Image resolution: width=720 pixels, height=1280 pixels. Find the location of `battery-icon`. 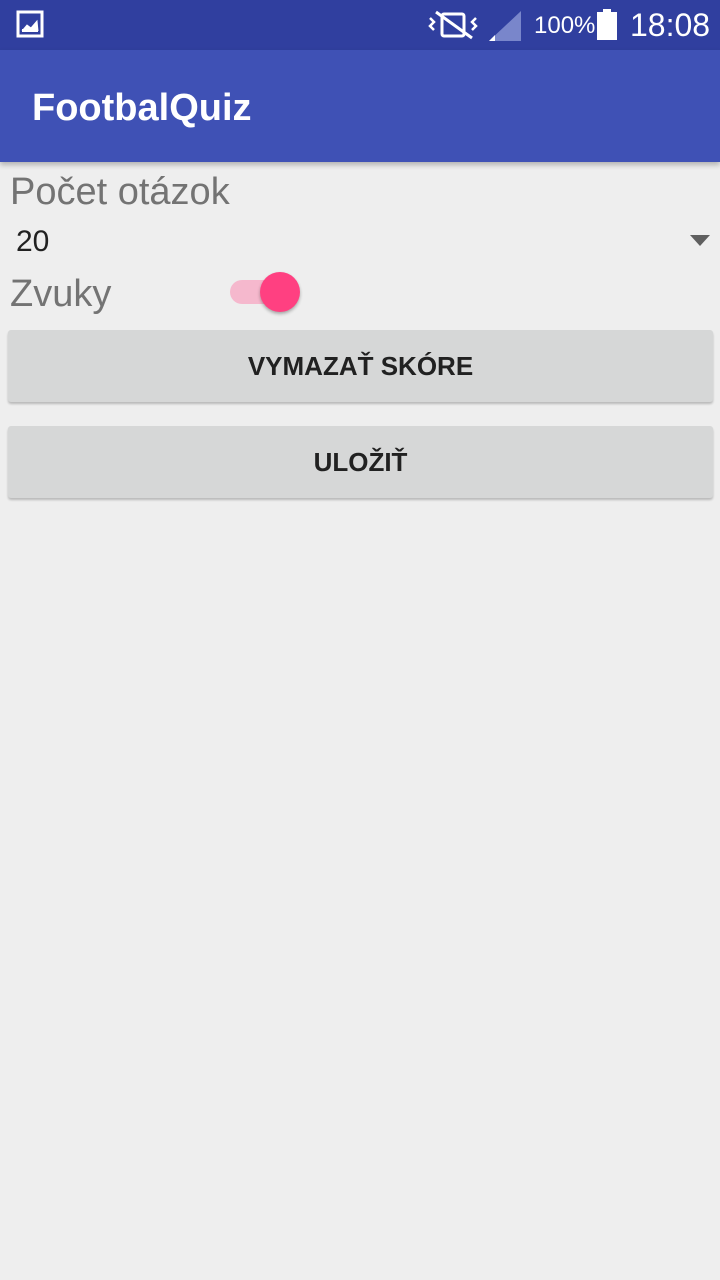

battery-icon is located at coordinates (607, 27).